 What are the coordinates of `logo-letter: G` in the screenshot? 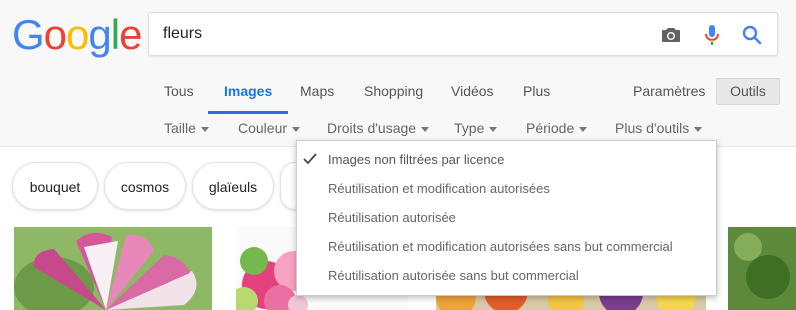 It's located at (28, 34).